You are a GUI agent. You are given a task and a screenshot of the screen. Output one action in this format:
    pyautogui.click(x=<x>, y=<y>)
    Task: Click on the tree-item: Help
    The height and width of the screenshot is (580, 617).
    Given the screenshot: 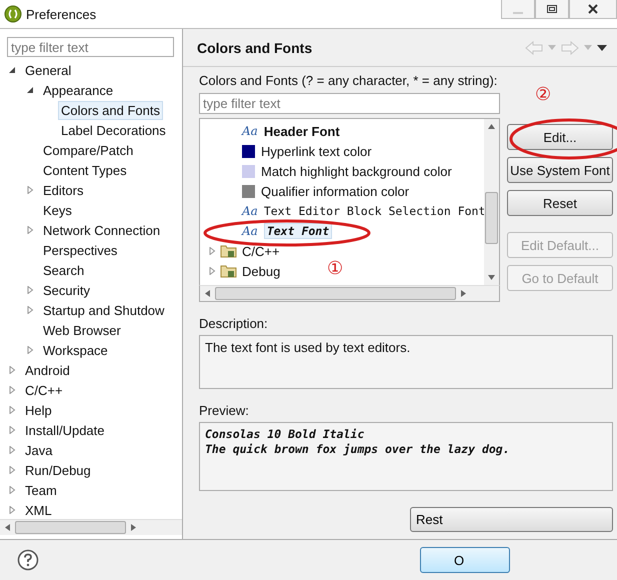 What is the action you would take?
    pyautogui.click(x=38, y=410)
    